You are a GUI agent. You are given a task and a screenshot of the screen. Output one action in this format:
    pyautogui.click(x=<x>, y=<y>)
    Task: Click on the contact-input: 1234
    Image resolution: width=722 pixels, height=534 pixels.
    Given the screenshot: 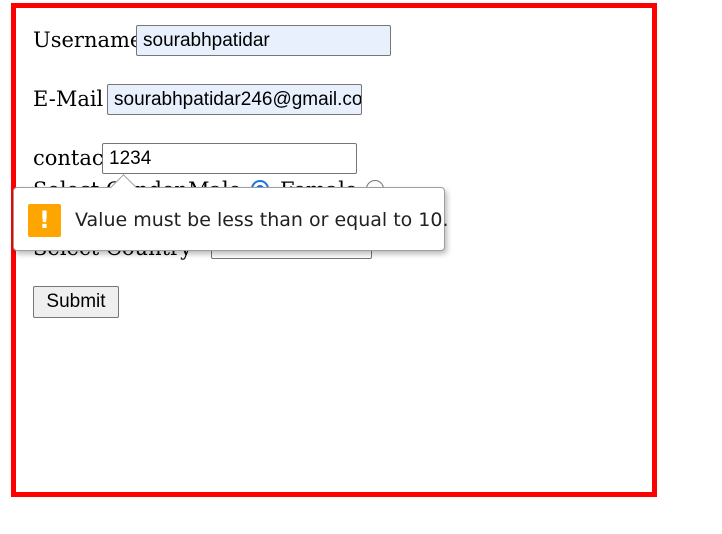 What is the action you would take?
    pyautogui.click(x=229, y=158)
    